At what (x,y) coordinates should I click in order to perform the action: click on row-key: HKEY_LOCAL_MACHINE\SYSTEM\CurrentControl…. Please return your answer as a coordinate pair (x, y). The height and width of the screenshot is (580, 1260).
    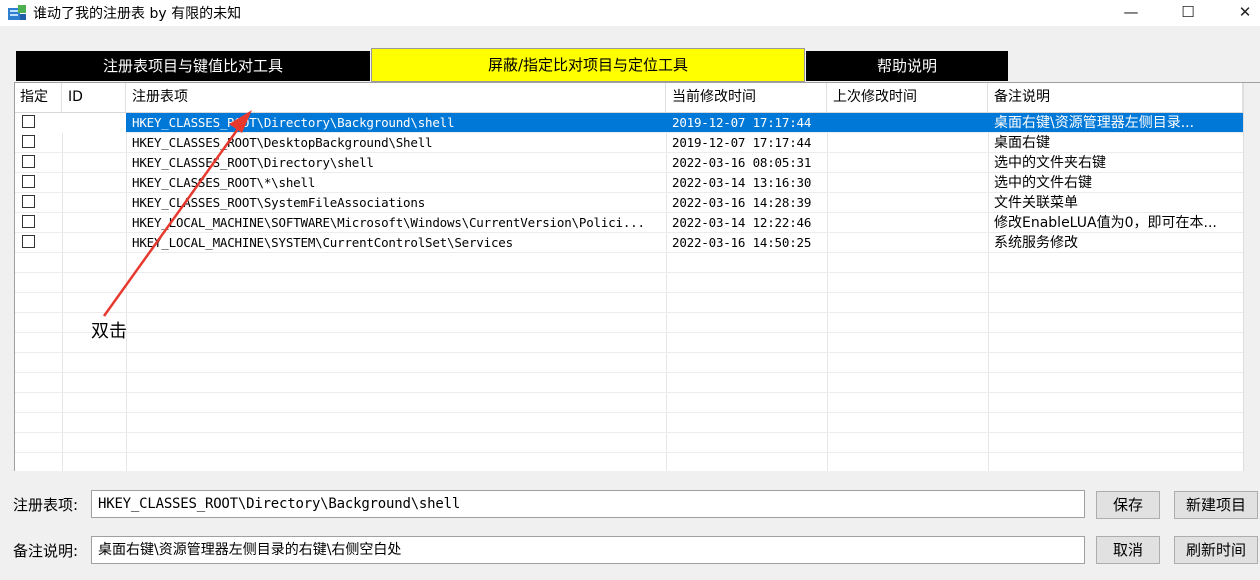
    Looking at the image, I should click on (322, 242).